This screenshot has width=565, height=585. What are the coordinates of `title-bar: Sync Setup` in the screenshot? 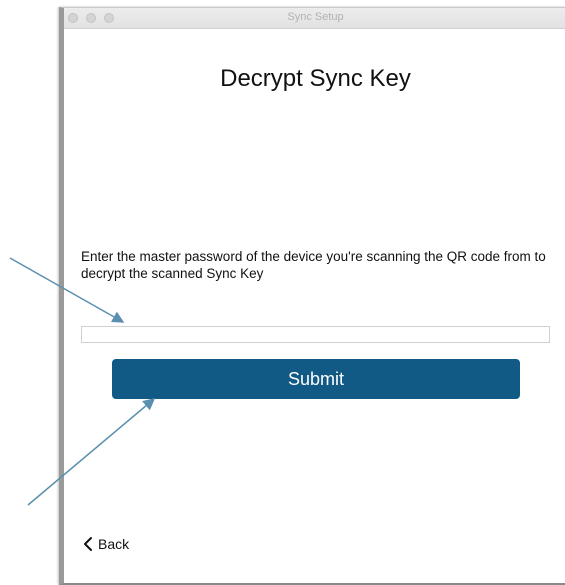 It's located at (314, 18).